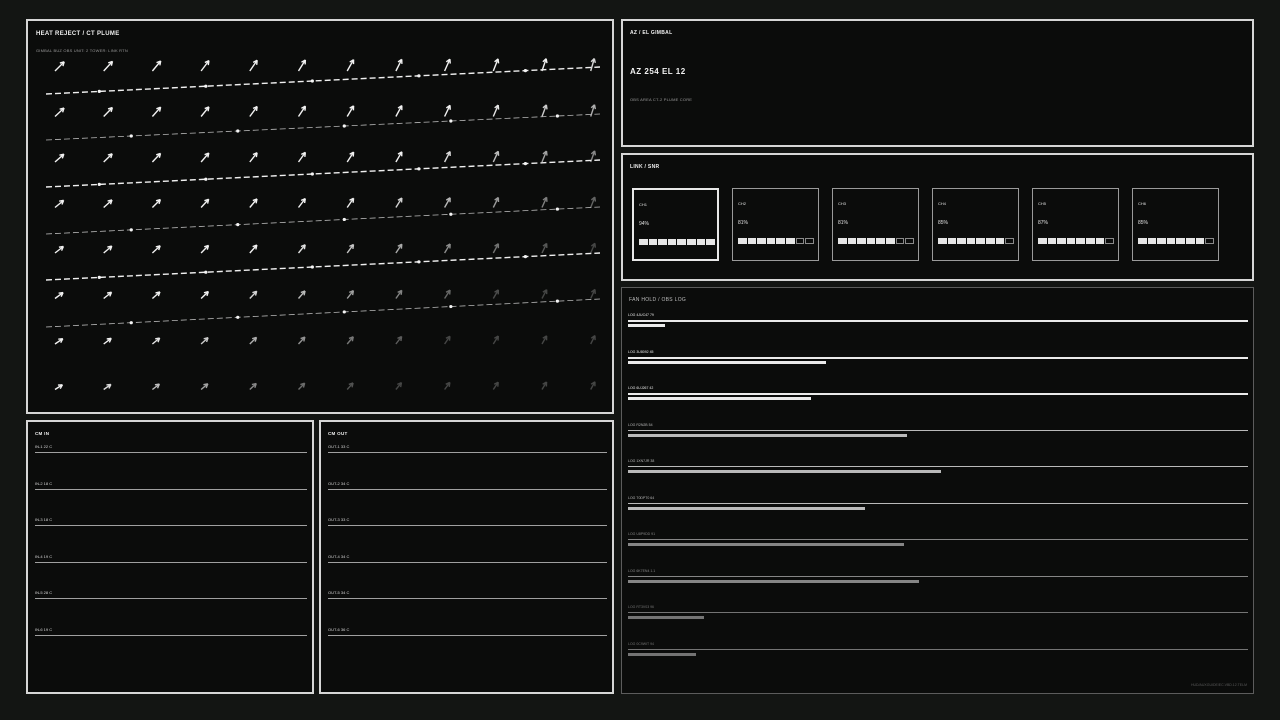 This screenshot has width=1280, height=720. I want to click on channel-card-2: CH2 81%, so click(775, 224).